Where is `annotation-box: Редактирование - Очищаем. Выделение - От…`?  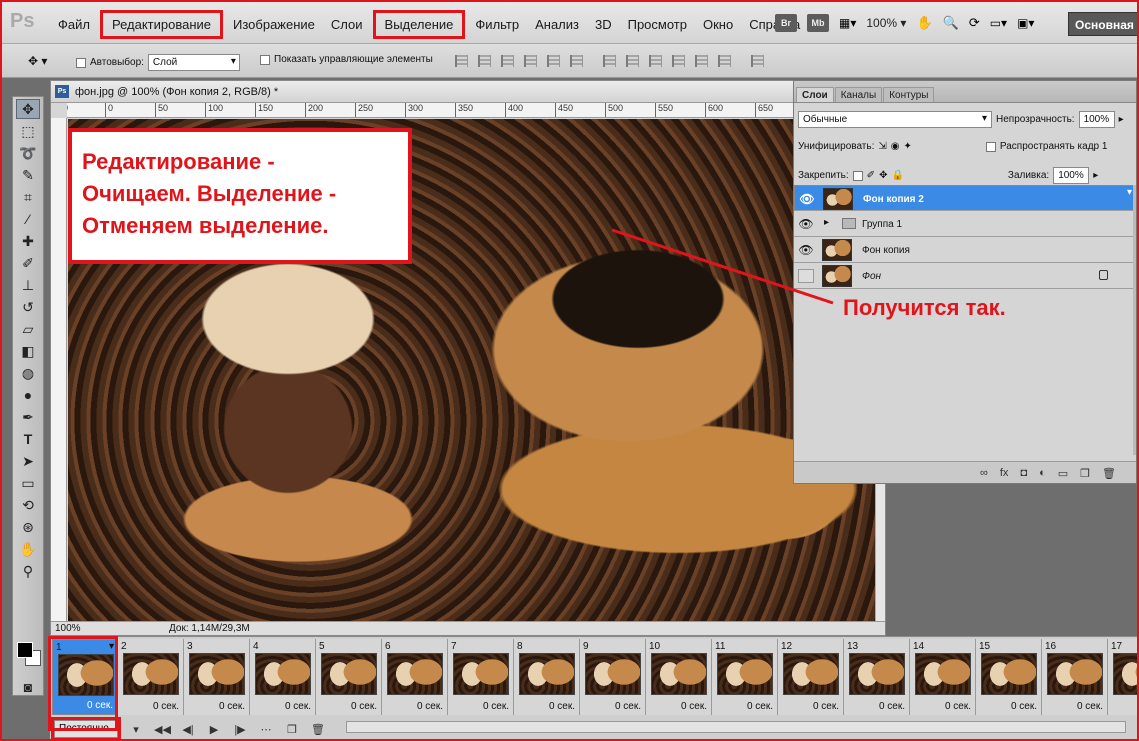 annotation-box: Редактирование - Очищаем. Выделение - От… is located at coordinates (240, 196).